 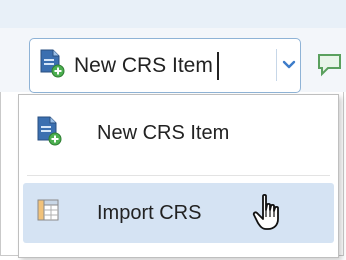 What do you see at coordinates (276, 65) in the screenshot?
I see `split-divider` at bounding box center [276, 65].